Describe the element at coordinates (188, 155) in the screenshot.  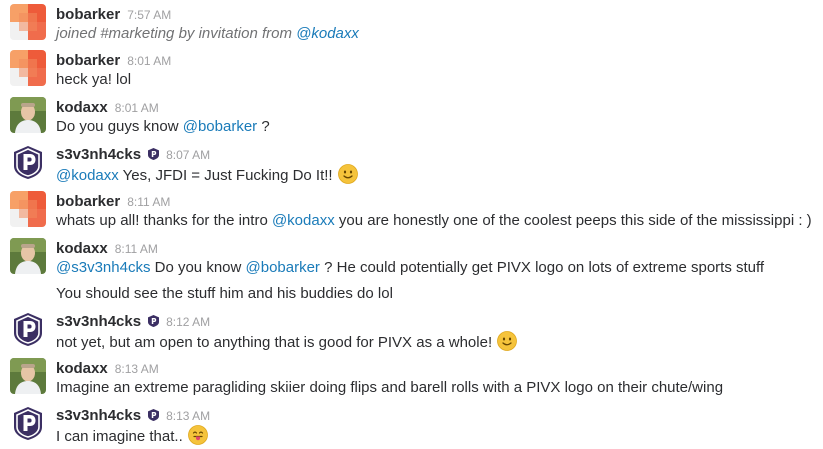
I see `timestamp: 8:07 AM` at that location.